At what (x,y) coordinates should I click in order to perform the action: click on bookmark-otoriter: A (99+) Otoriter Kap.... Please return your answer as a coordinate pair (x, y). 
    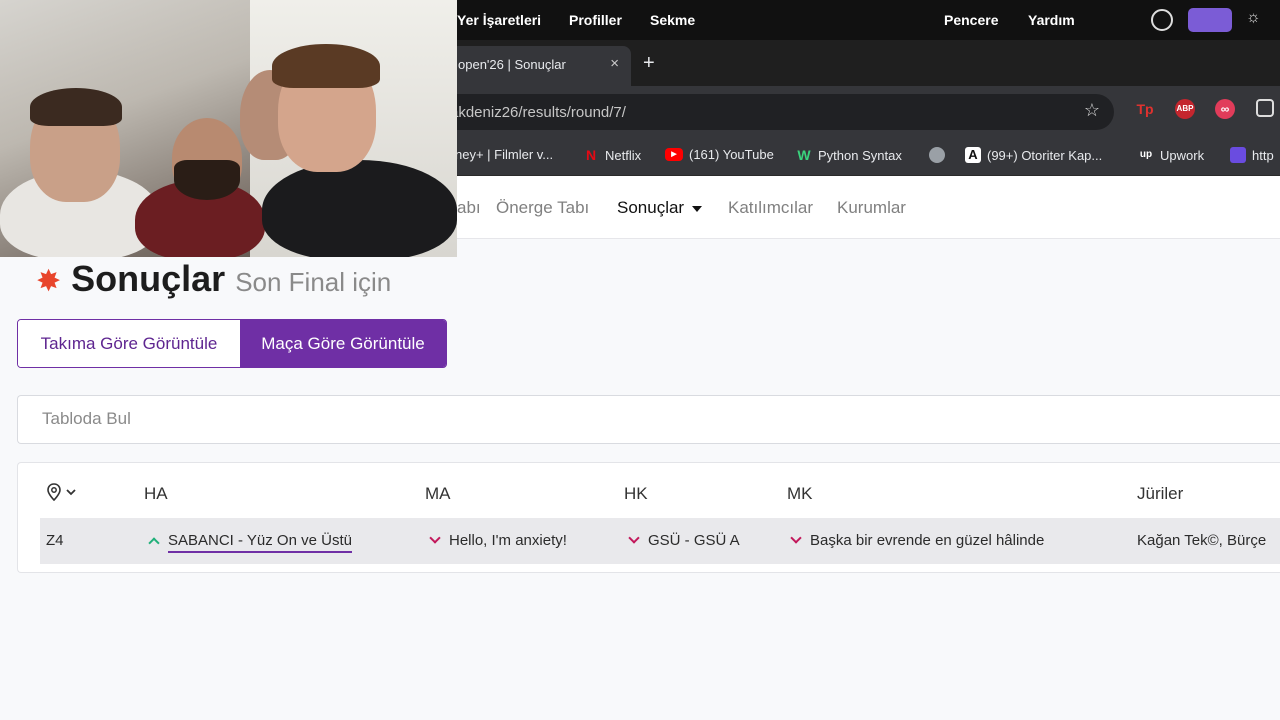
    Looking at the image, I should click on (1033, 155).